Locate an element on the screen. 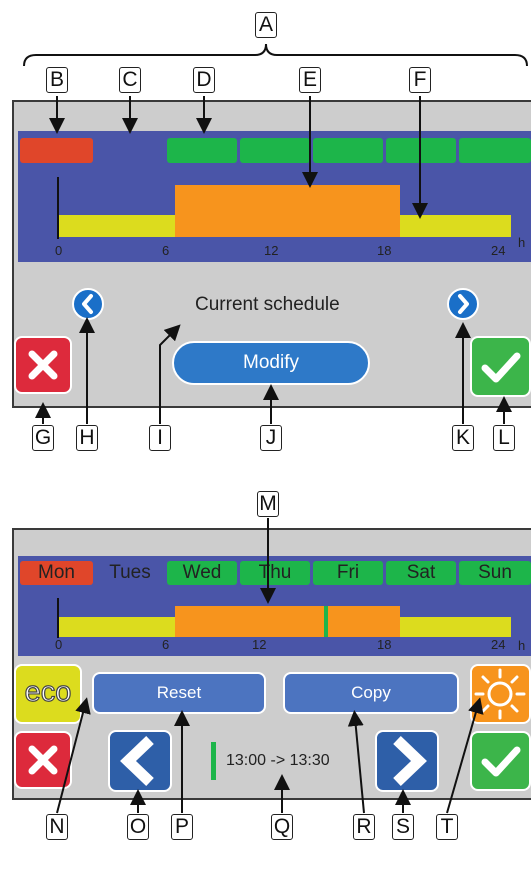  day-tab-thu: Thu is located at coordinates (275, 573).